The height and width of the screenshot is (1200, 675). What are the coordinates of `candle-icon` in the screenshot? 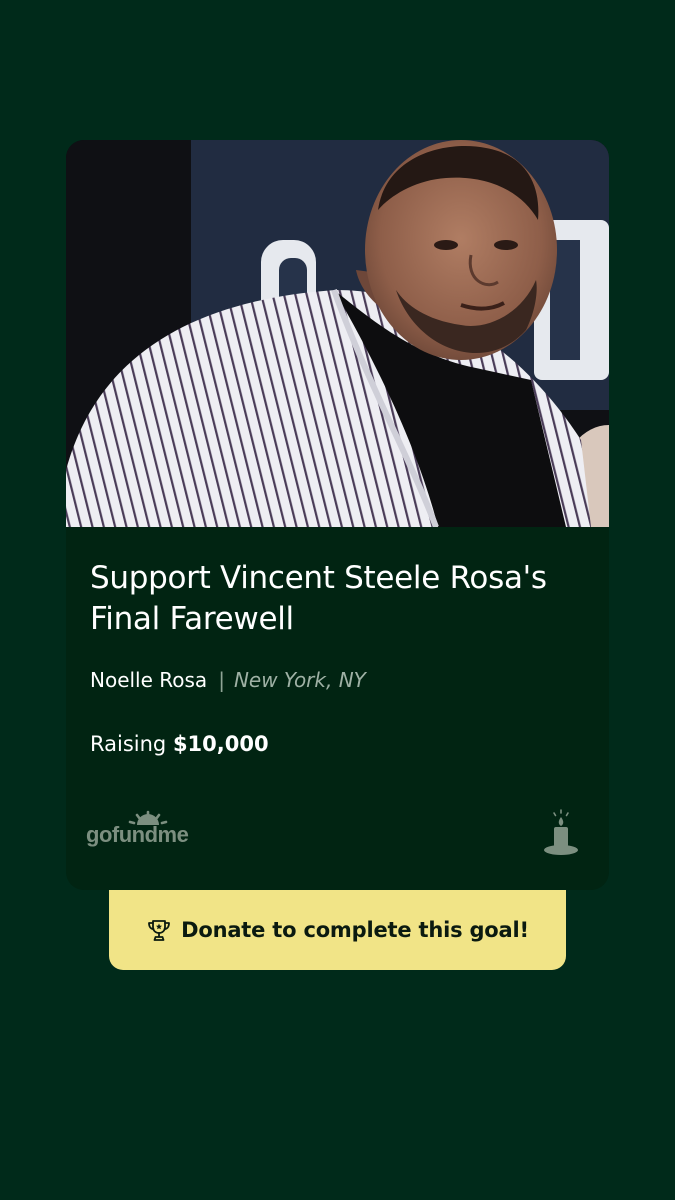 It's located at (561, 833).